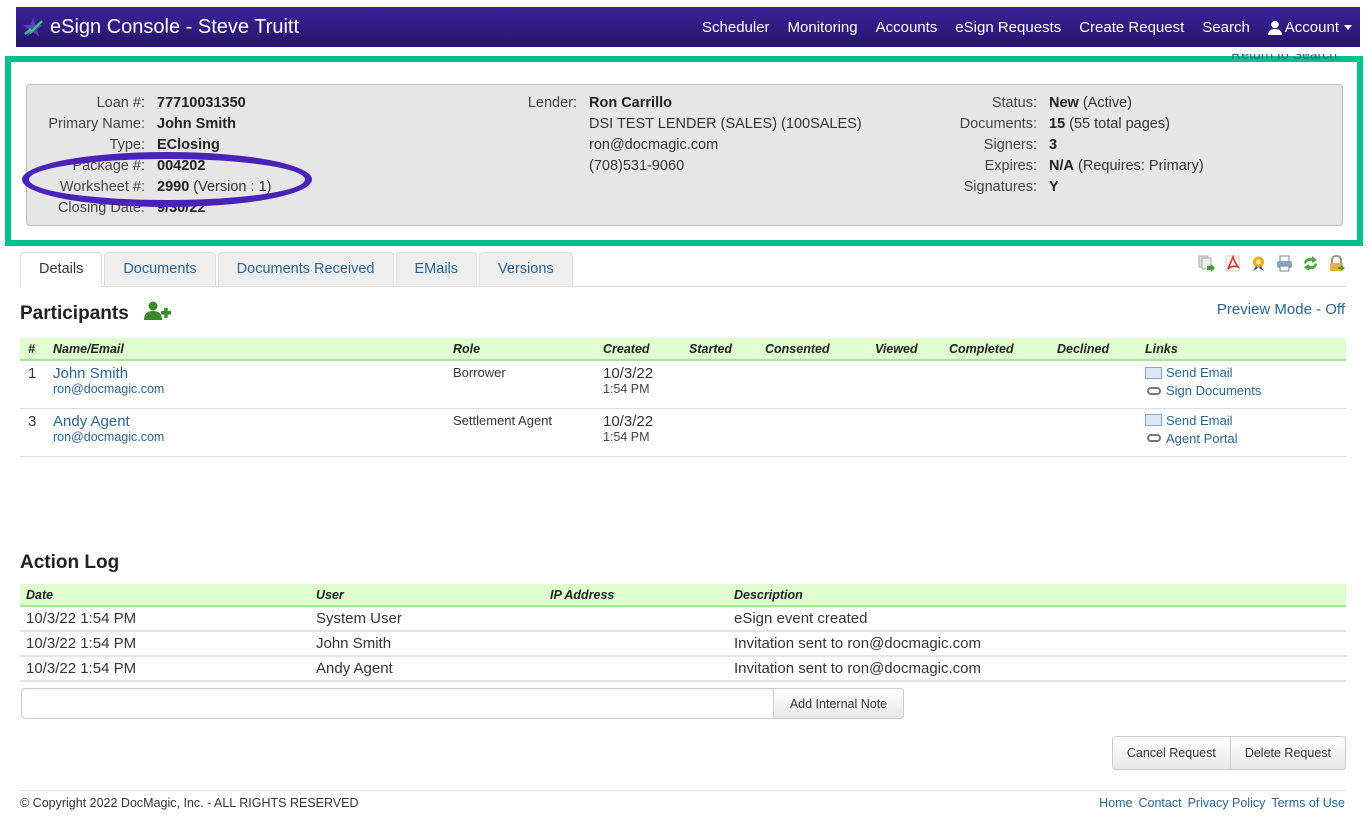 The image size is (1369, 821). Describe the element at coordinates (70, 562) in the screenshot. I see `action-log-heading: Action Log` at that location.